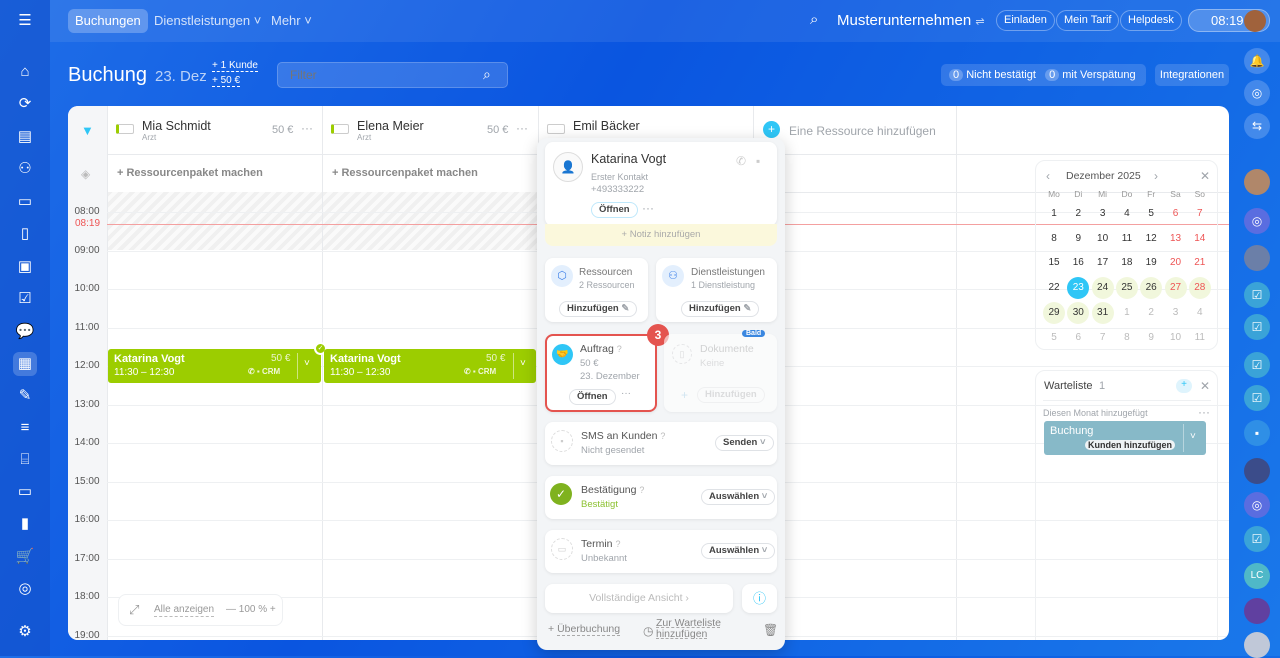  Describe the element at coordinates (108, 21) in the screenshot. I see `tab-buchungen: Buchungen` at that location.